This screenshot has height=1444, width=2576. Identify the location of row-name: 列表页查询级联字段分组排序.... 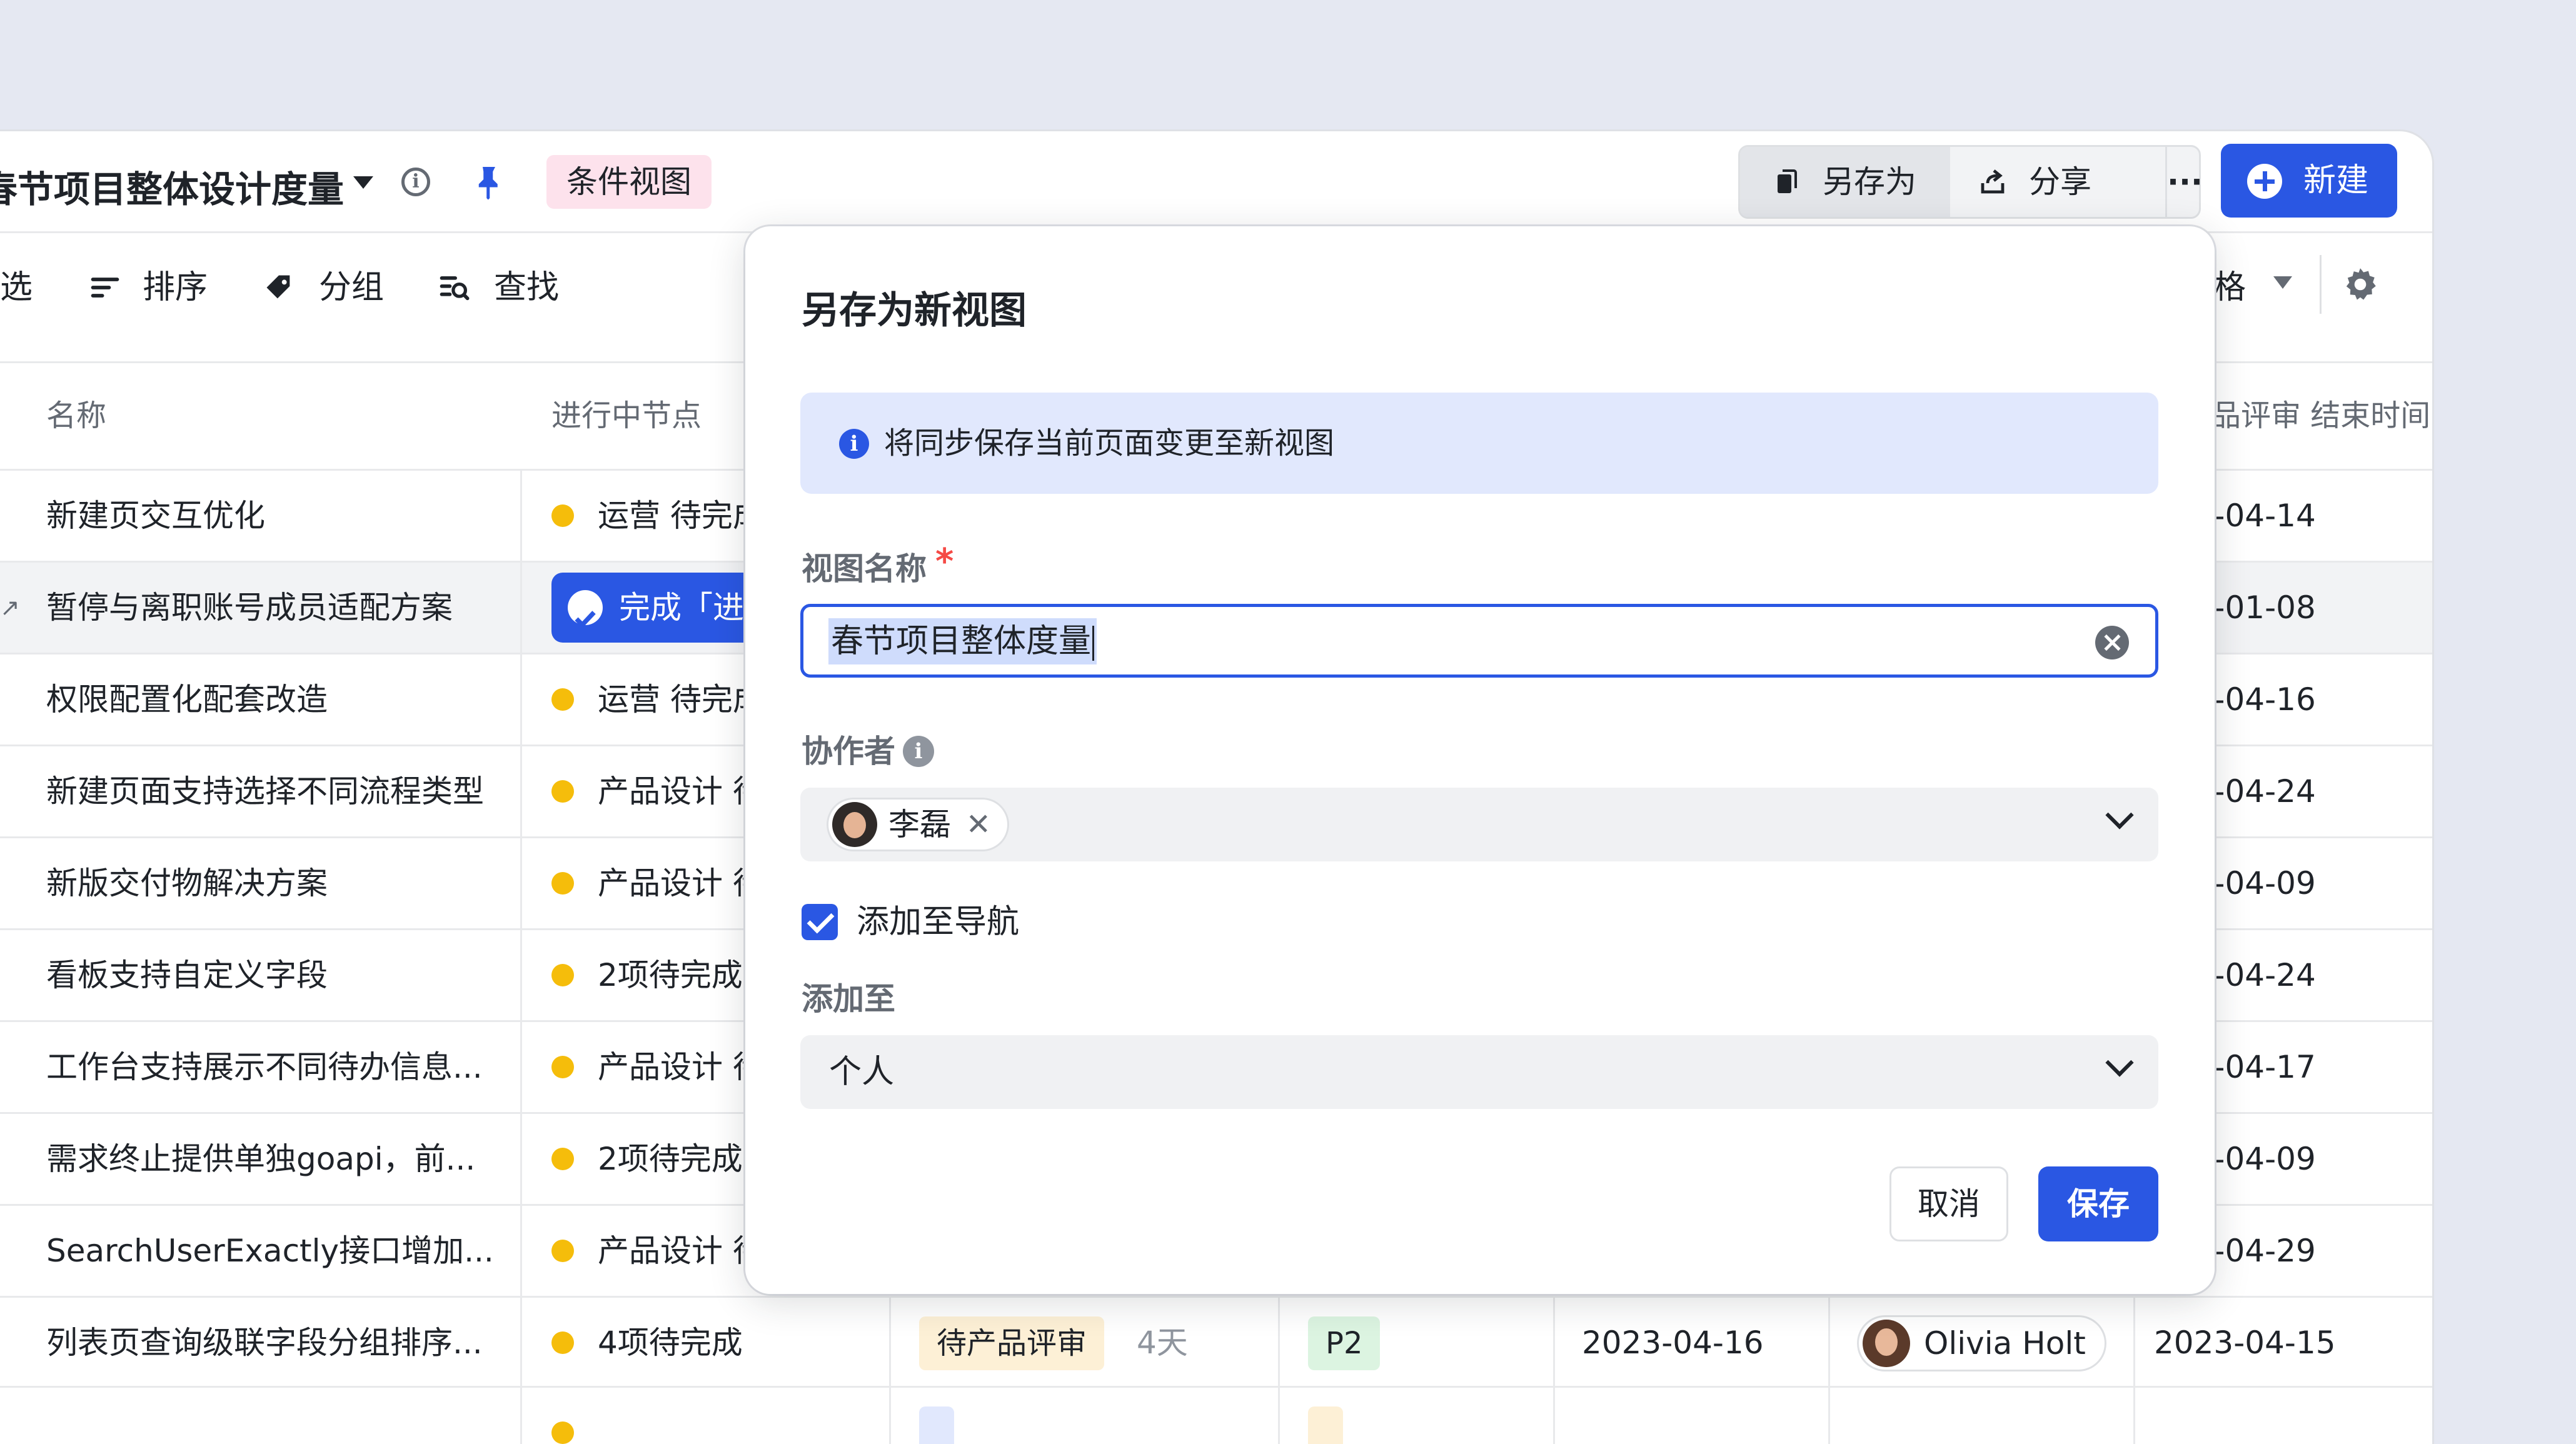
(264, 1343).